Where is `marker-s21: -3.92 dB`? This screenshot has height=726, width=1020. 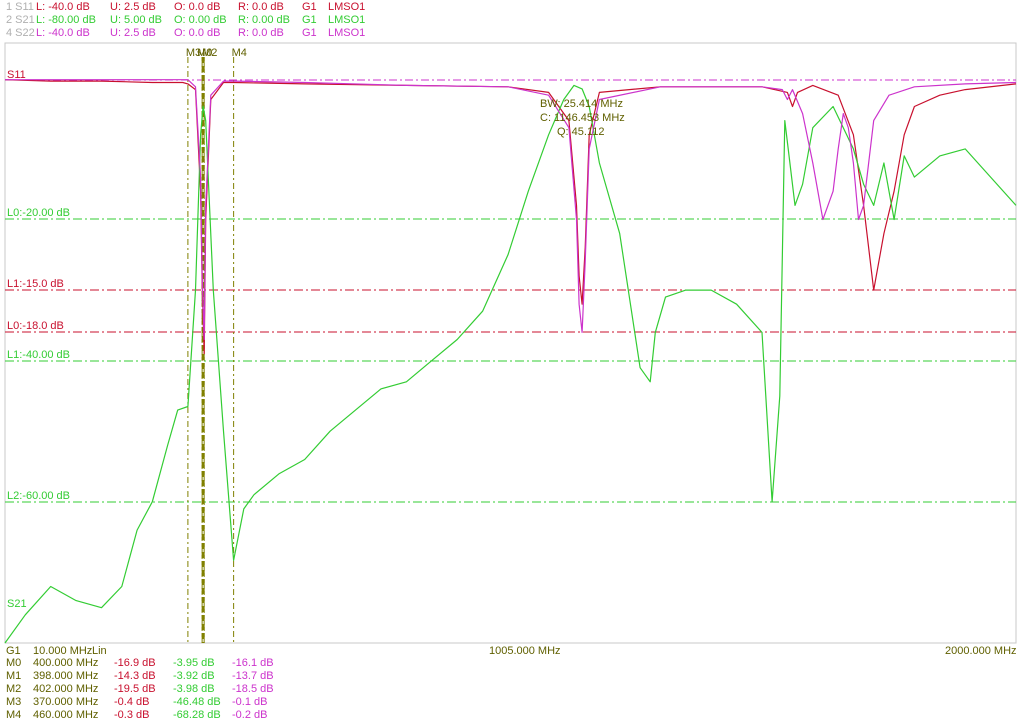
marker-s21: -3.92 dB is located at coordinates (194, 676).